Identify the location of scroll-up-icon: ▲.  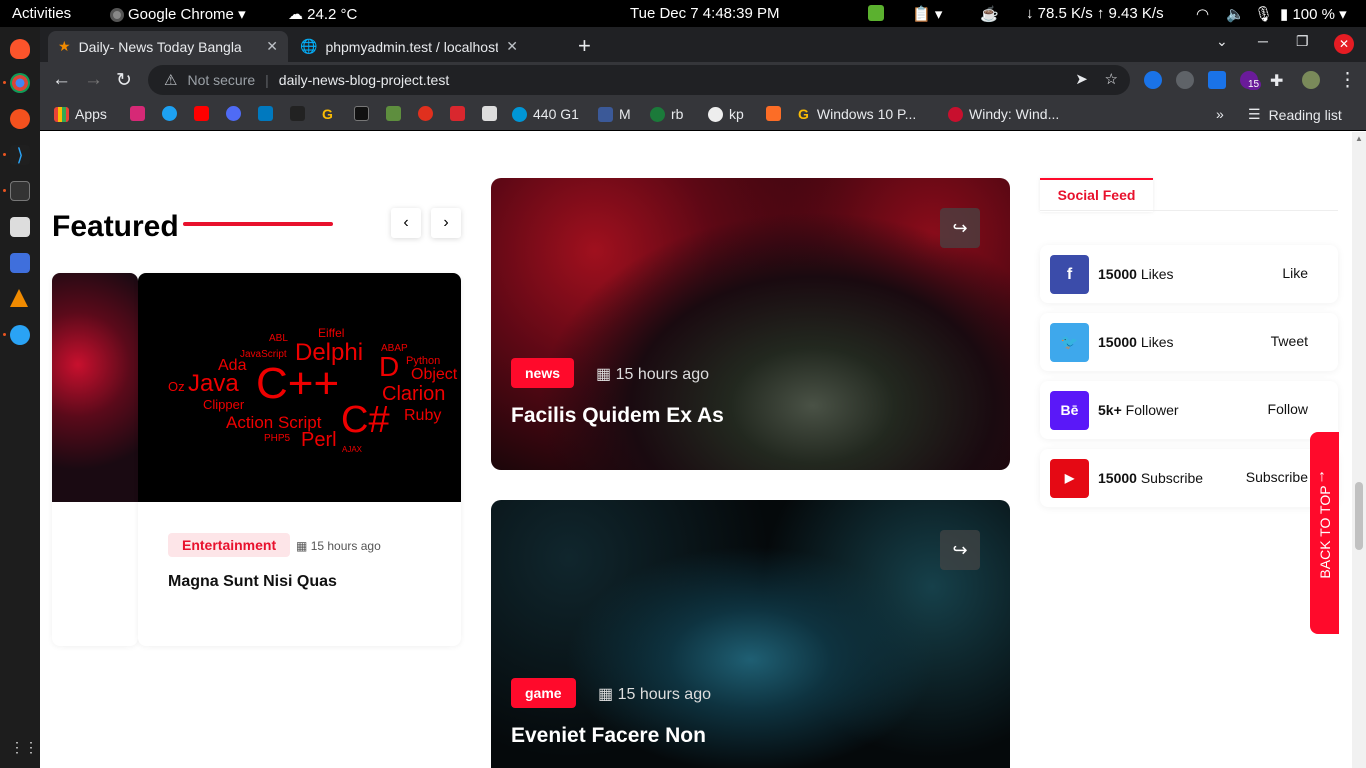
(1359, 138).